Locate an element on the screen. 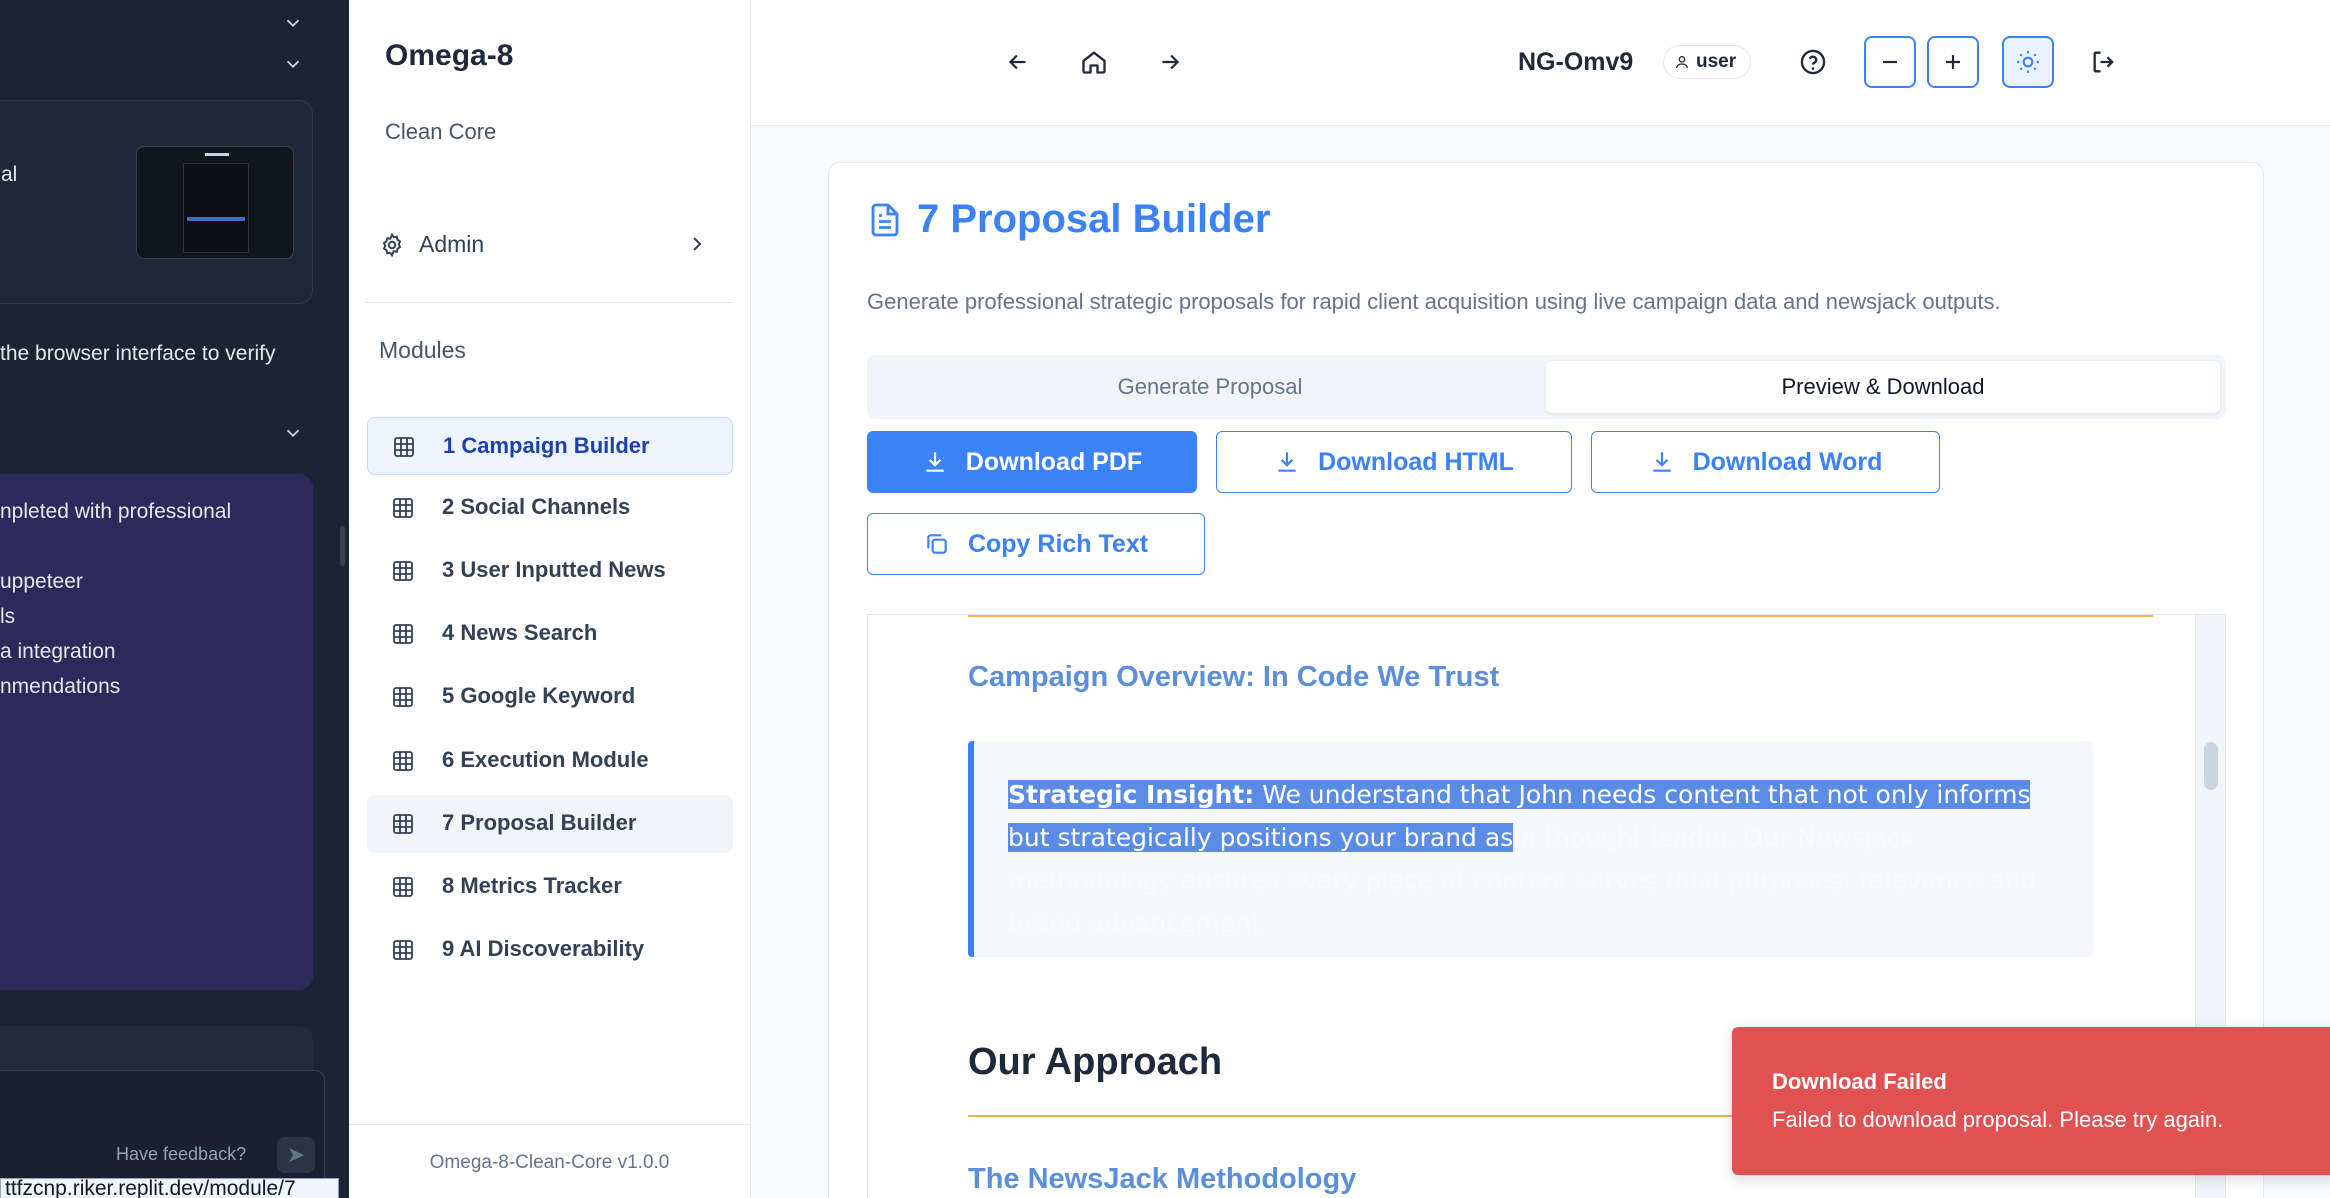 The width and height of the screenshot is (2330, 1198). campaign-overview-heading: Campaign Overview: In Code We Trust is located at coordinates (1234, 677).